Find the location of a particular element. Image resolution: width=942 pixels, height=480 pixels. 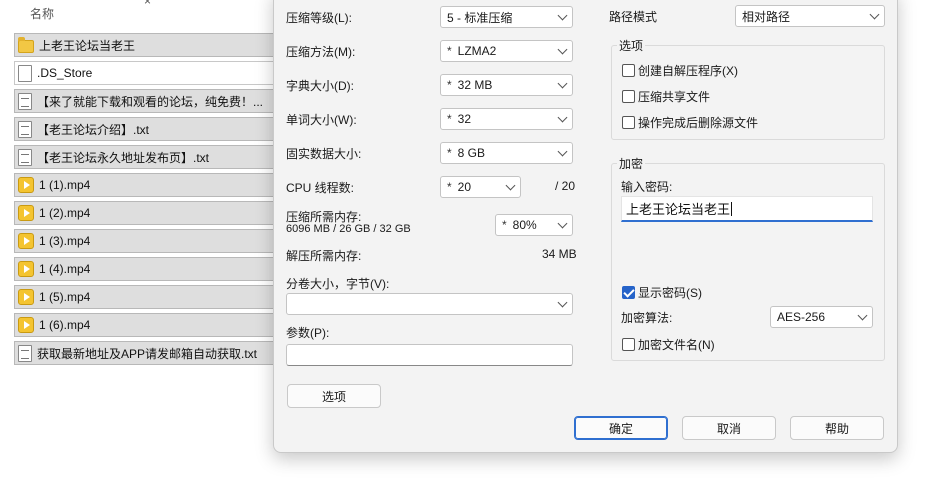

shared-files-label: 压缩共享文件 is located at coordinates (674, 97).